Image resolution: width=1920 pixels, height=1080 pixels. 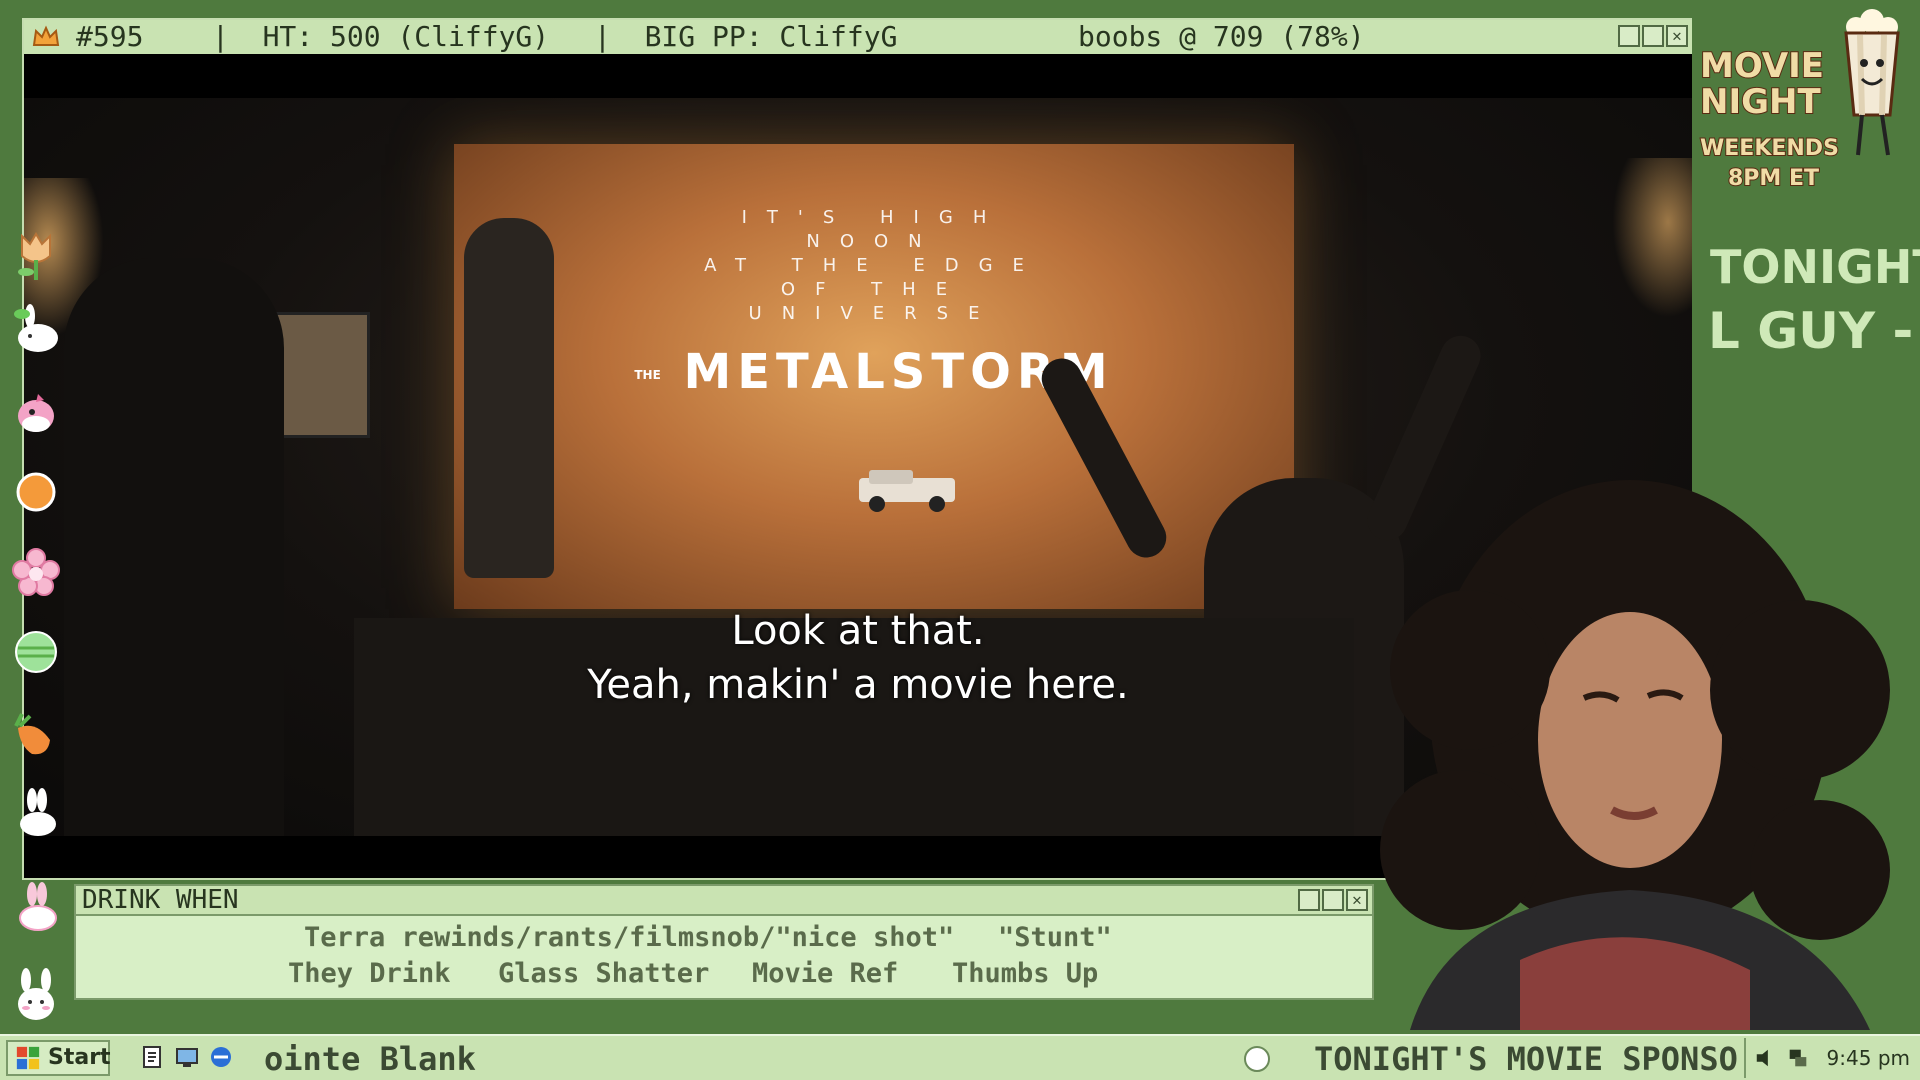 I want to click on title-number: #595, so click(x=110, y=36).